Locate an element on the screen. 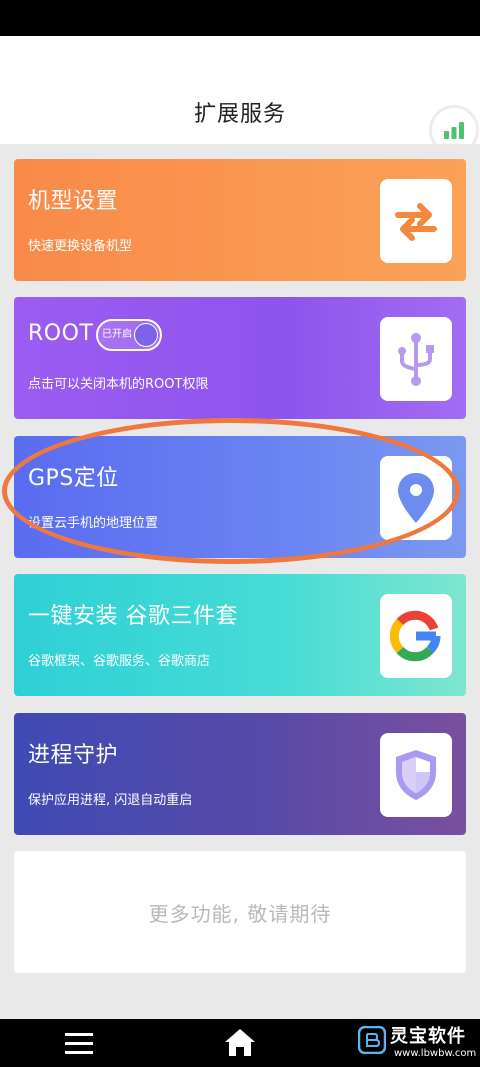  usb-icon is located at coordinates (416, 359).